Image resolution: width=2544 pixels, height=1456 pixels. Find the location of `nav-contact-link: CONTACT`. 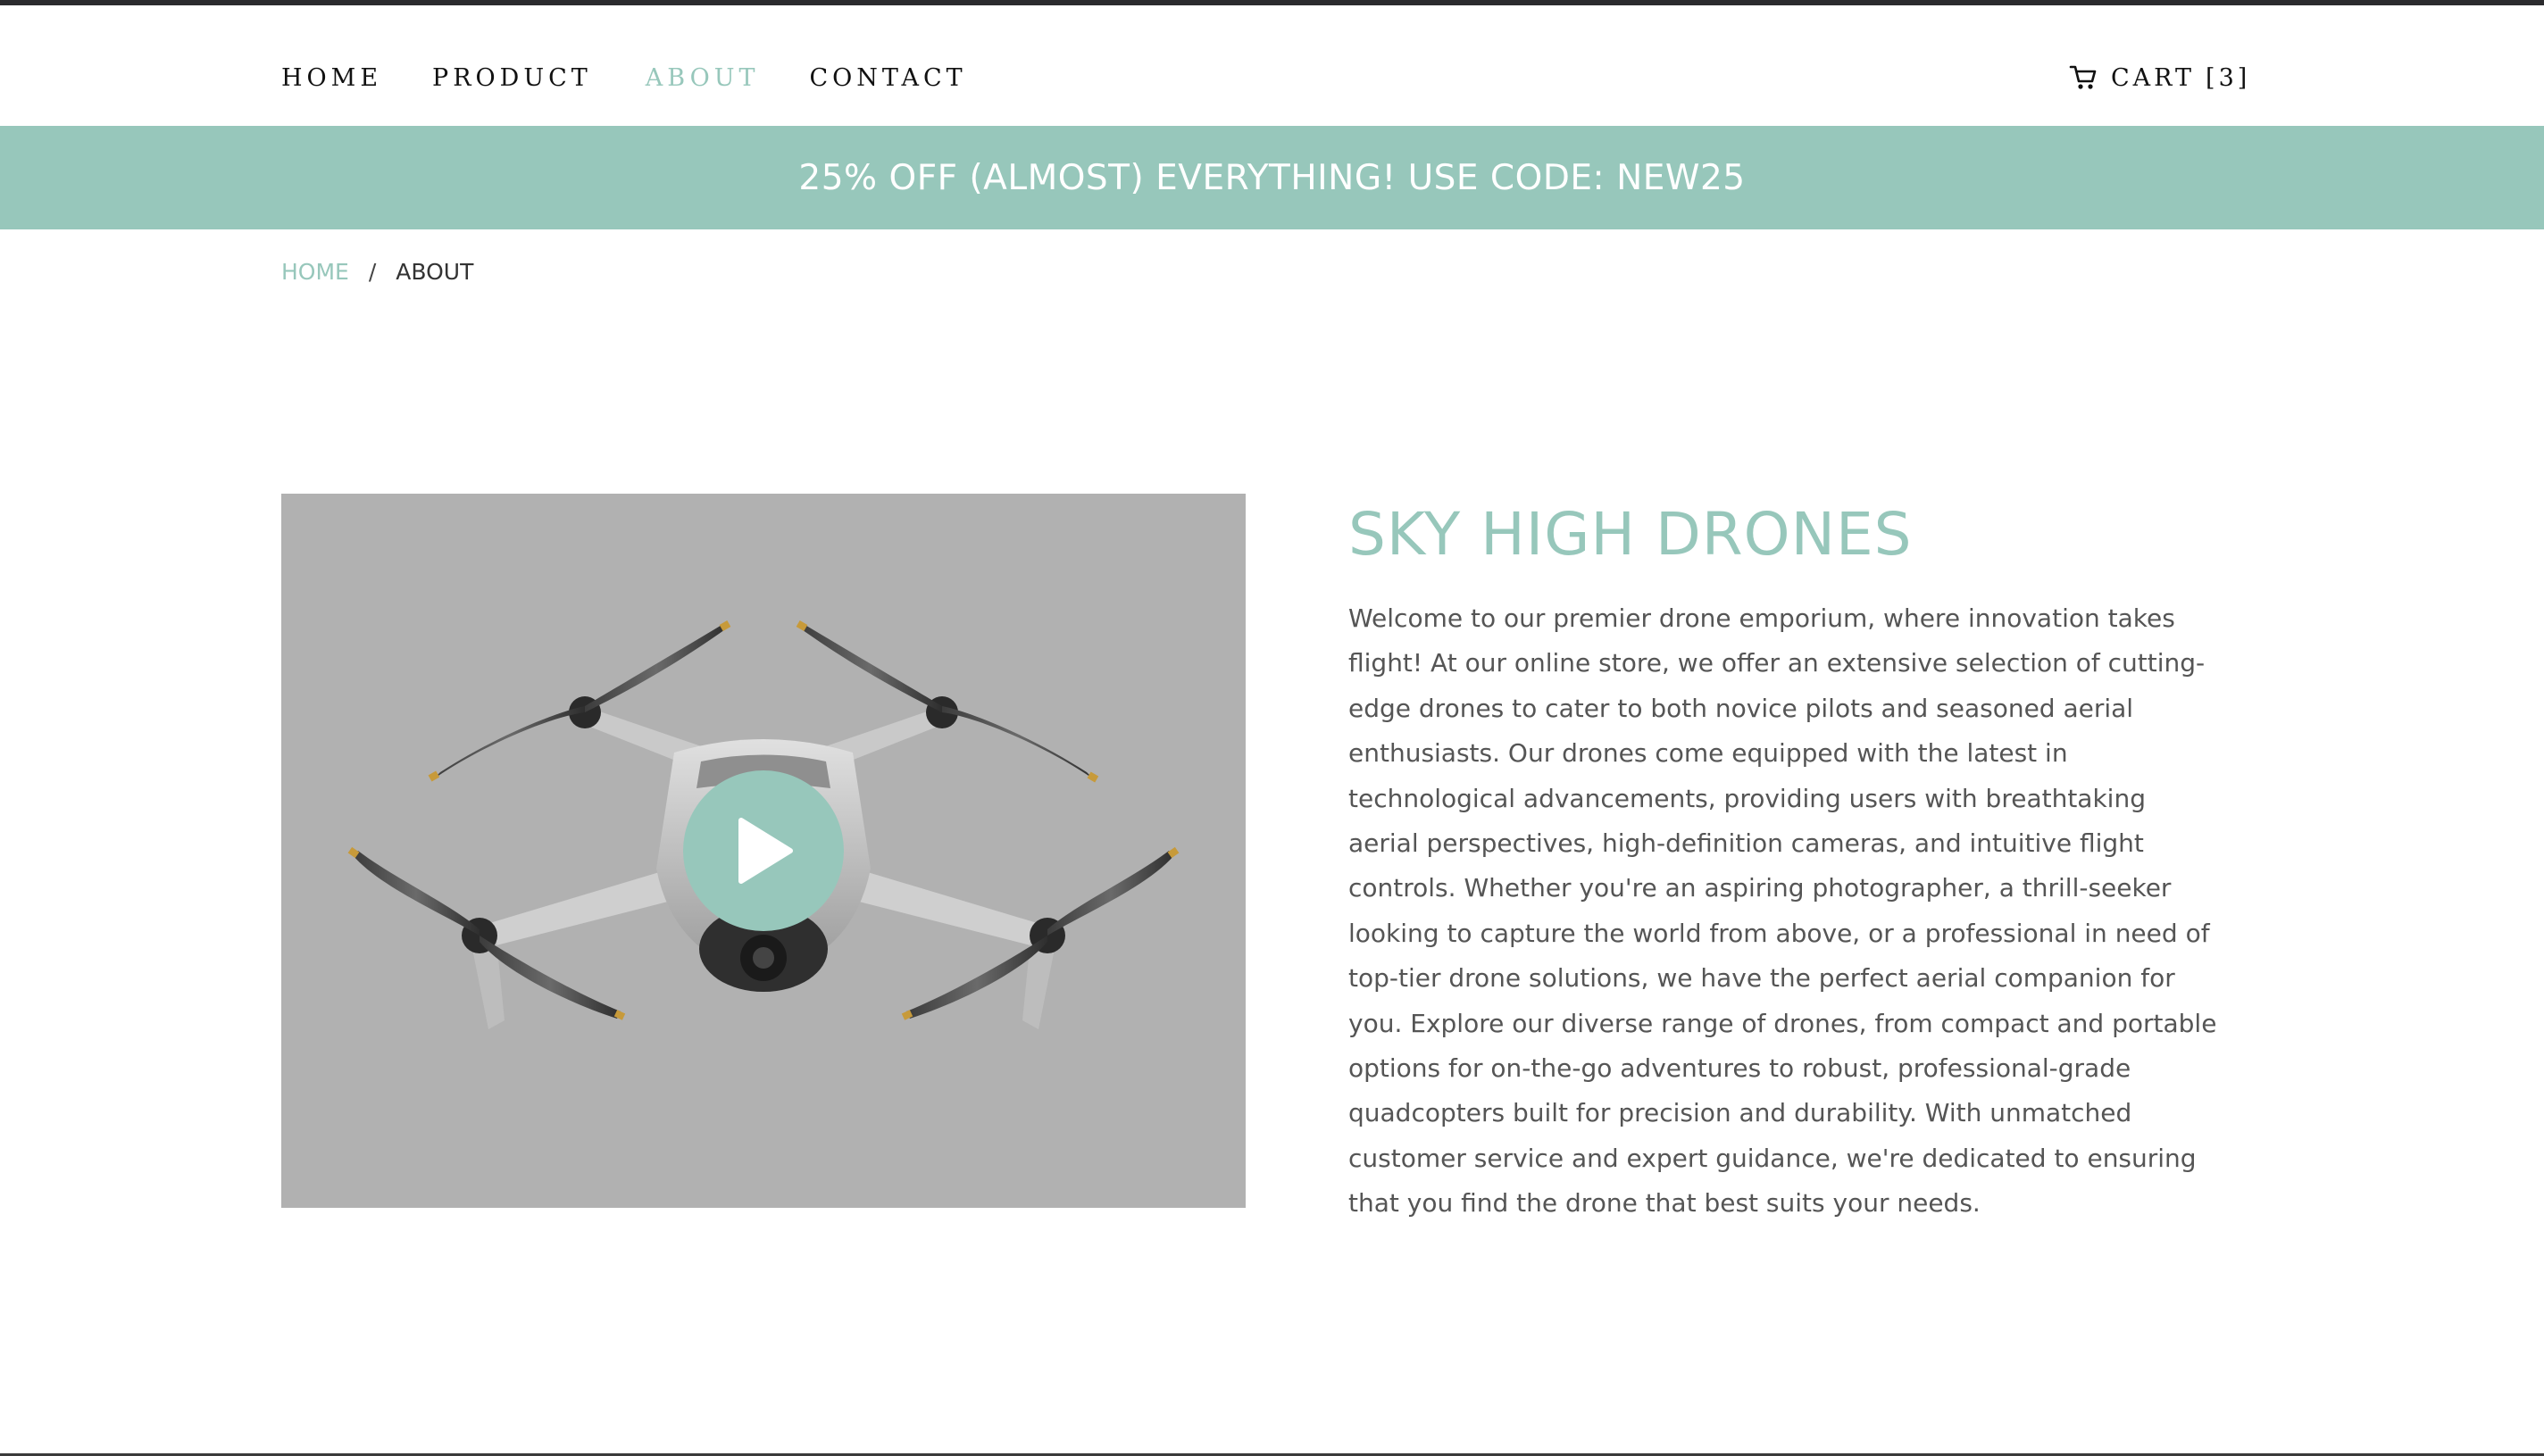

nav-contact-link: CONTACT is located at coordinates (888, 78).